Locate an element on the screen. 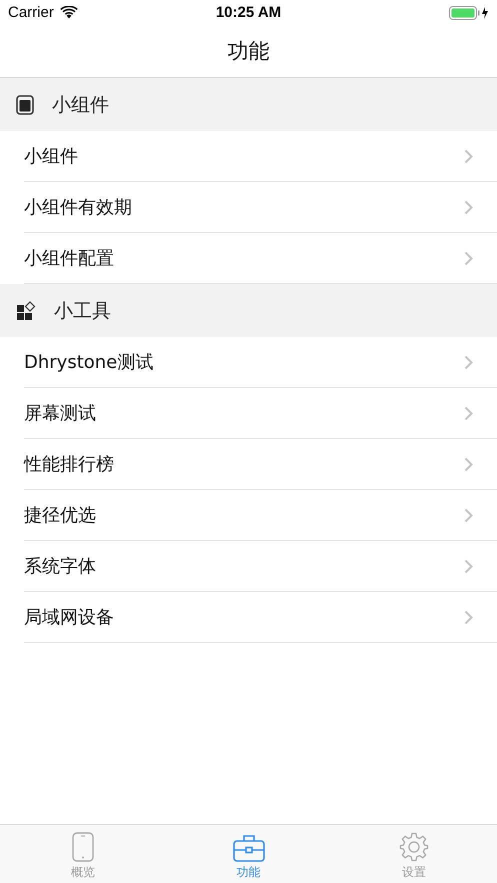 This screenshot has height=883, width=497. section-tools-icon is located at coordinates (26, 310).